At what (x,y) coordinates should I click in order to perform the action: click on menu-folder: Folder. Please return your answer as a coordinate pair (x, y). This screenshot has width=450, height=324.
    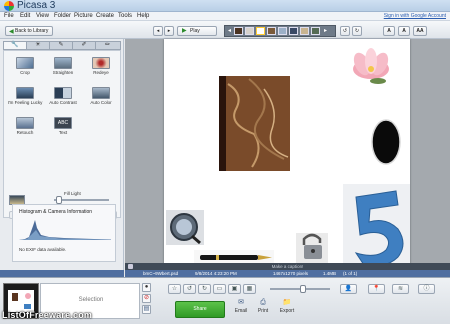
    Looking at the image, I should click on (62, 16).